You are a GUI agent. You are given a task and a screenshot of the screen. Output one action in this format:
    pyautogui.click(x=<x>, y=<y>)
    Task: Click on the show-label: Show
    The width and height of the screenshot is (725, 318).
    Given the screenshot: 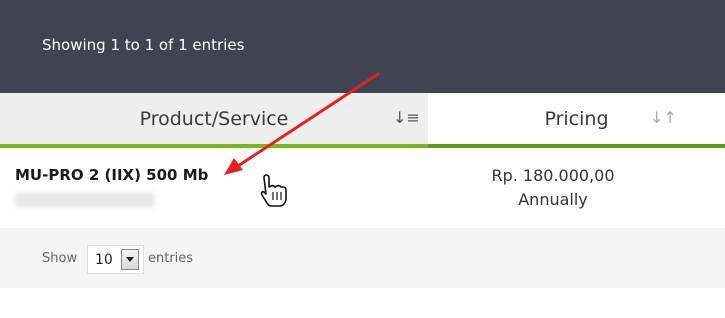 What is the action you would take?
    pyautogui.click(x=60, y=258)
    